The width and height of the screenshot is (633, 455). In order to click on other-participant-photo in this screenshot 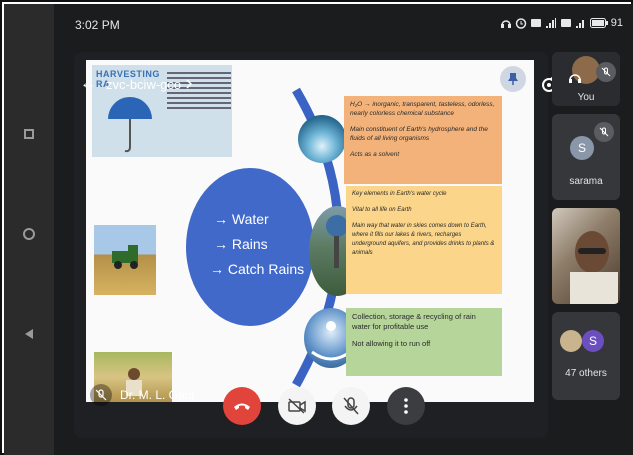, I will do `click(571, 341)`.